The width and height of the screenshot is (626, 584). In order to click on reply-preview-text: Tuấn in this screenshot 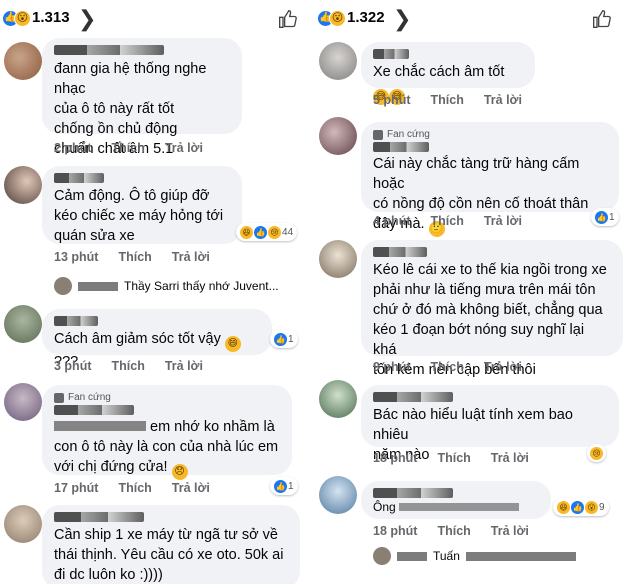, I will do `click(446, 556)`.